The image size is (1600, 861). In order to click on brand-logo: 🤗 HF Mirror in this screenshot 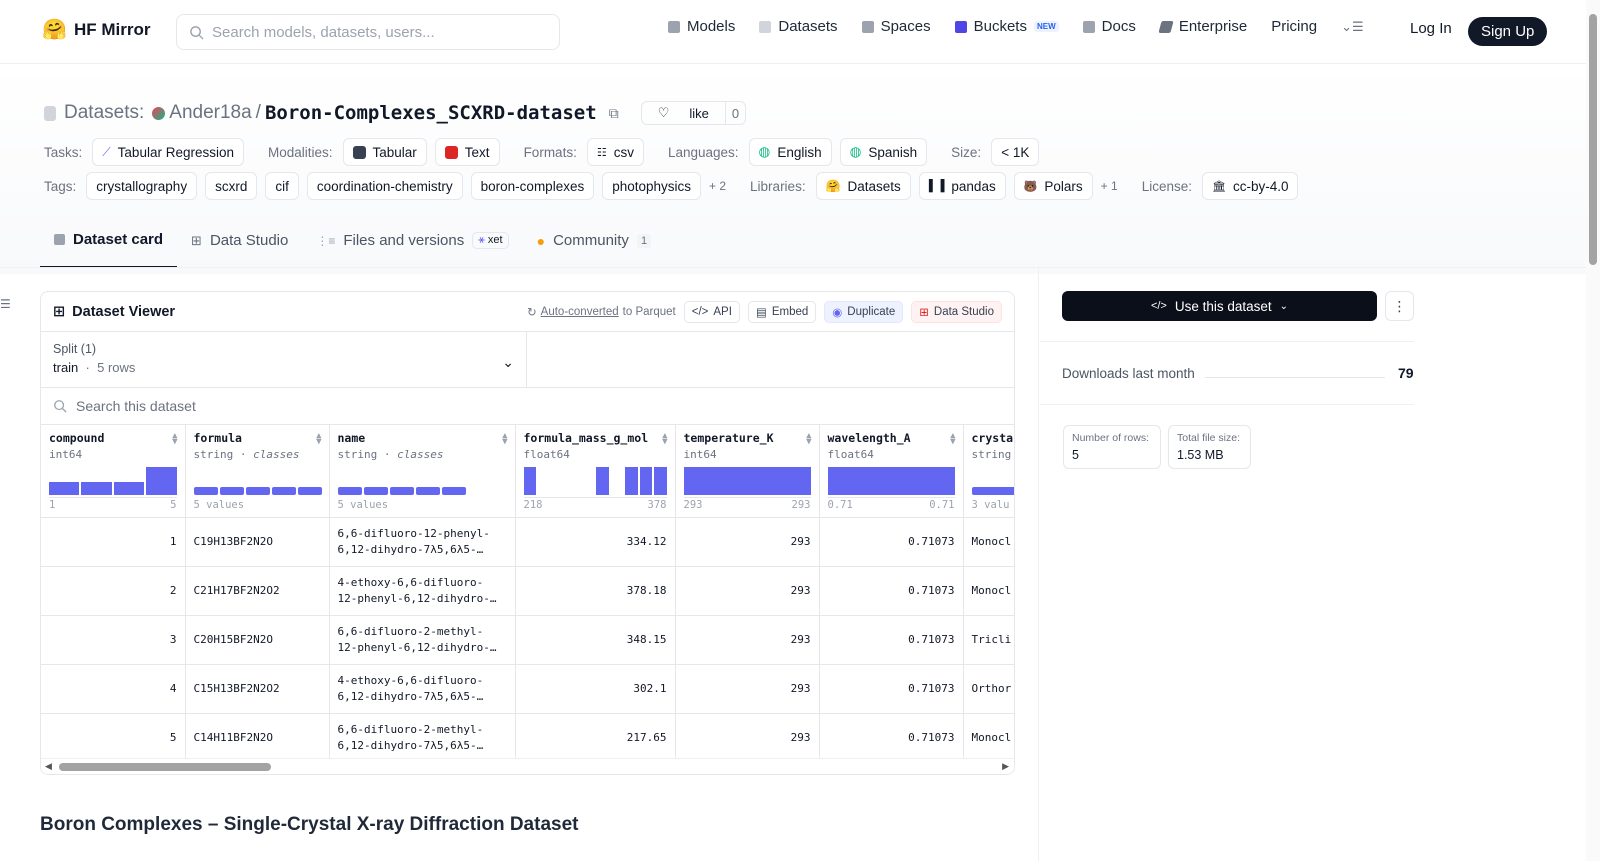, I will do `click(96, 30)`.